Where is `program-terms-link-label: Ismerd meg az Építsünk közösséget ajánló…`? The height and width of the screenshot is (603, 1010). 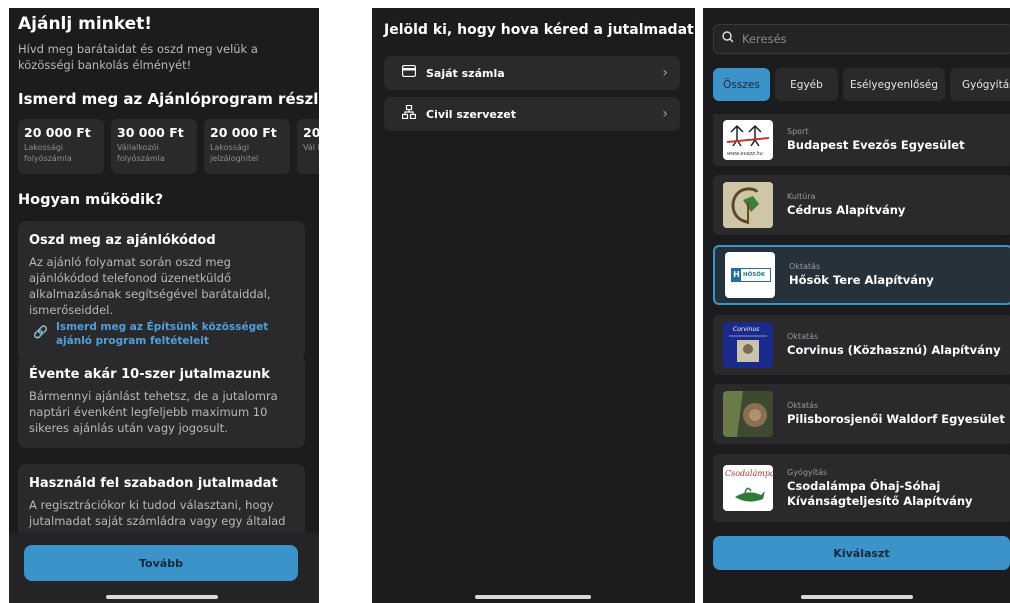
program-terms-link-label: Ismerd meg az Építsünk közösséget ajánló… is located at coordinates (162, 334).